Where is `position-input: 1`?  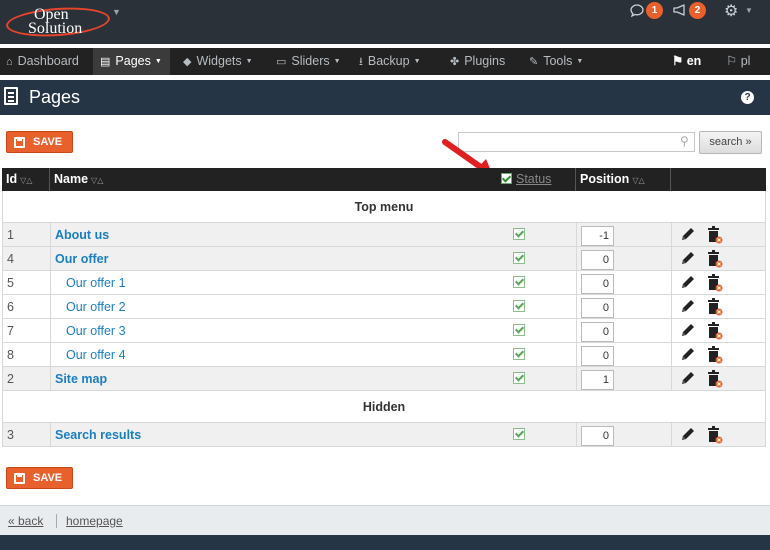 position-input: 1 is located at coordinates (597, 380).